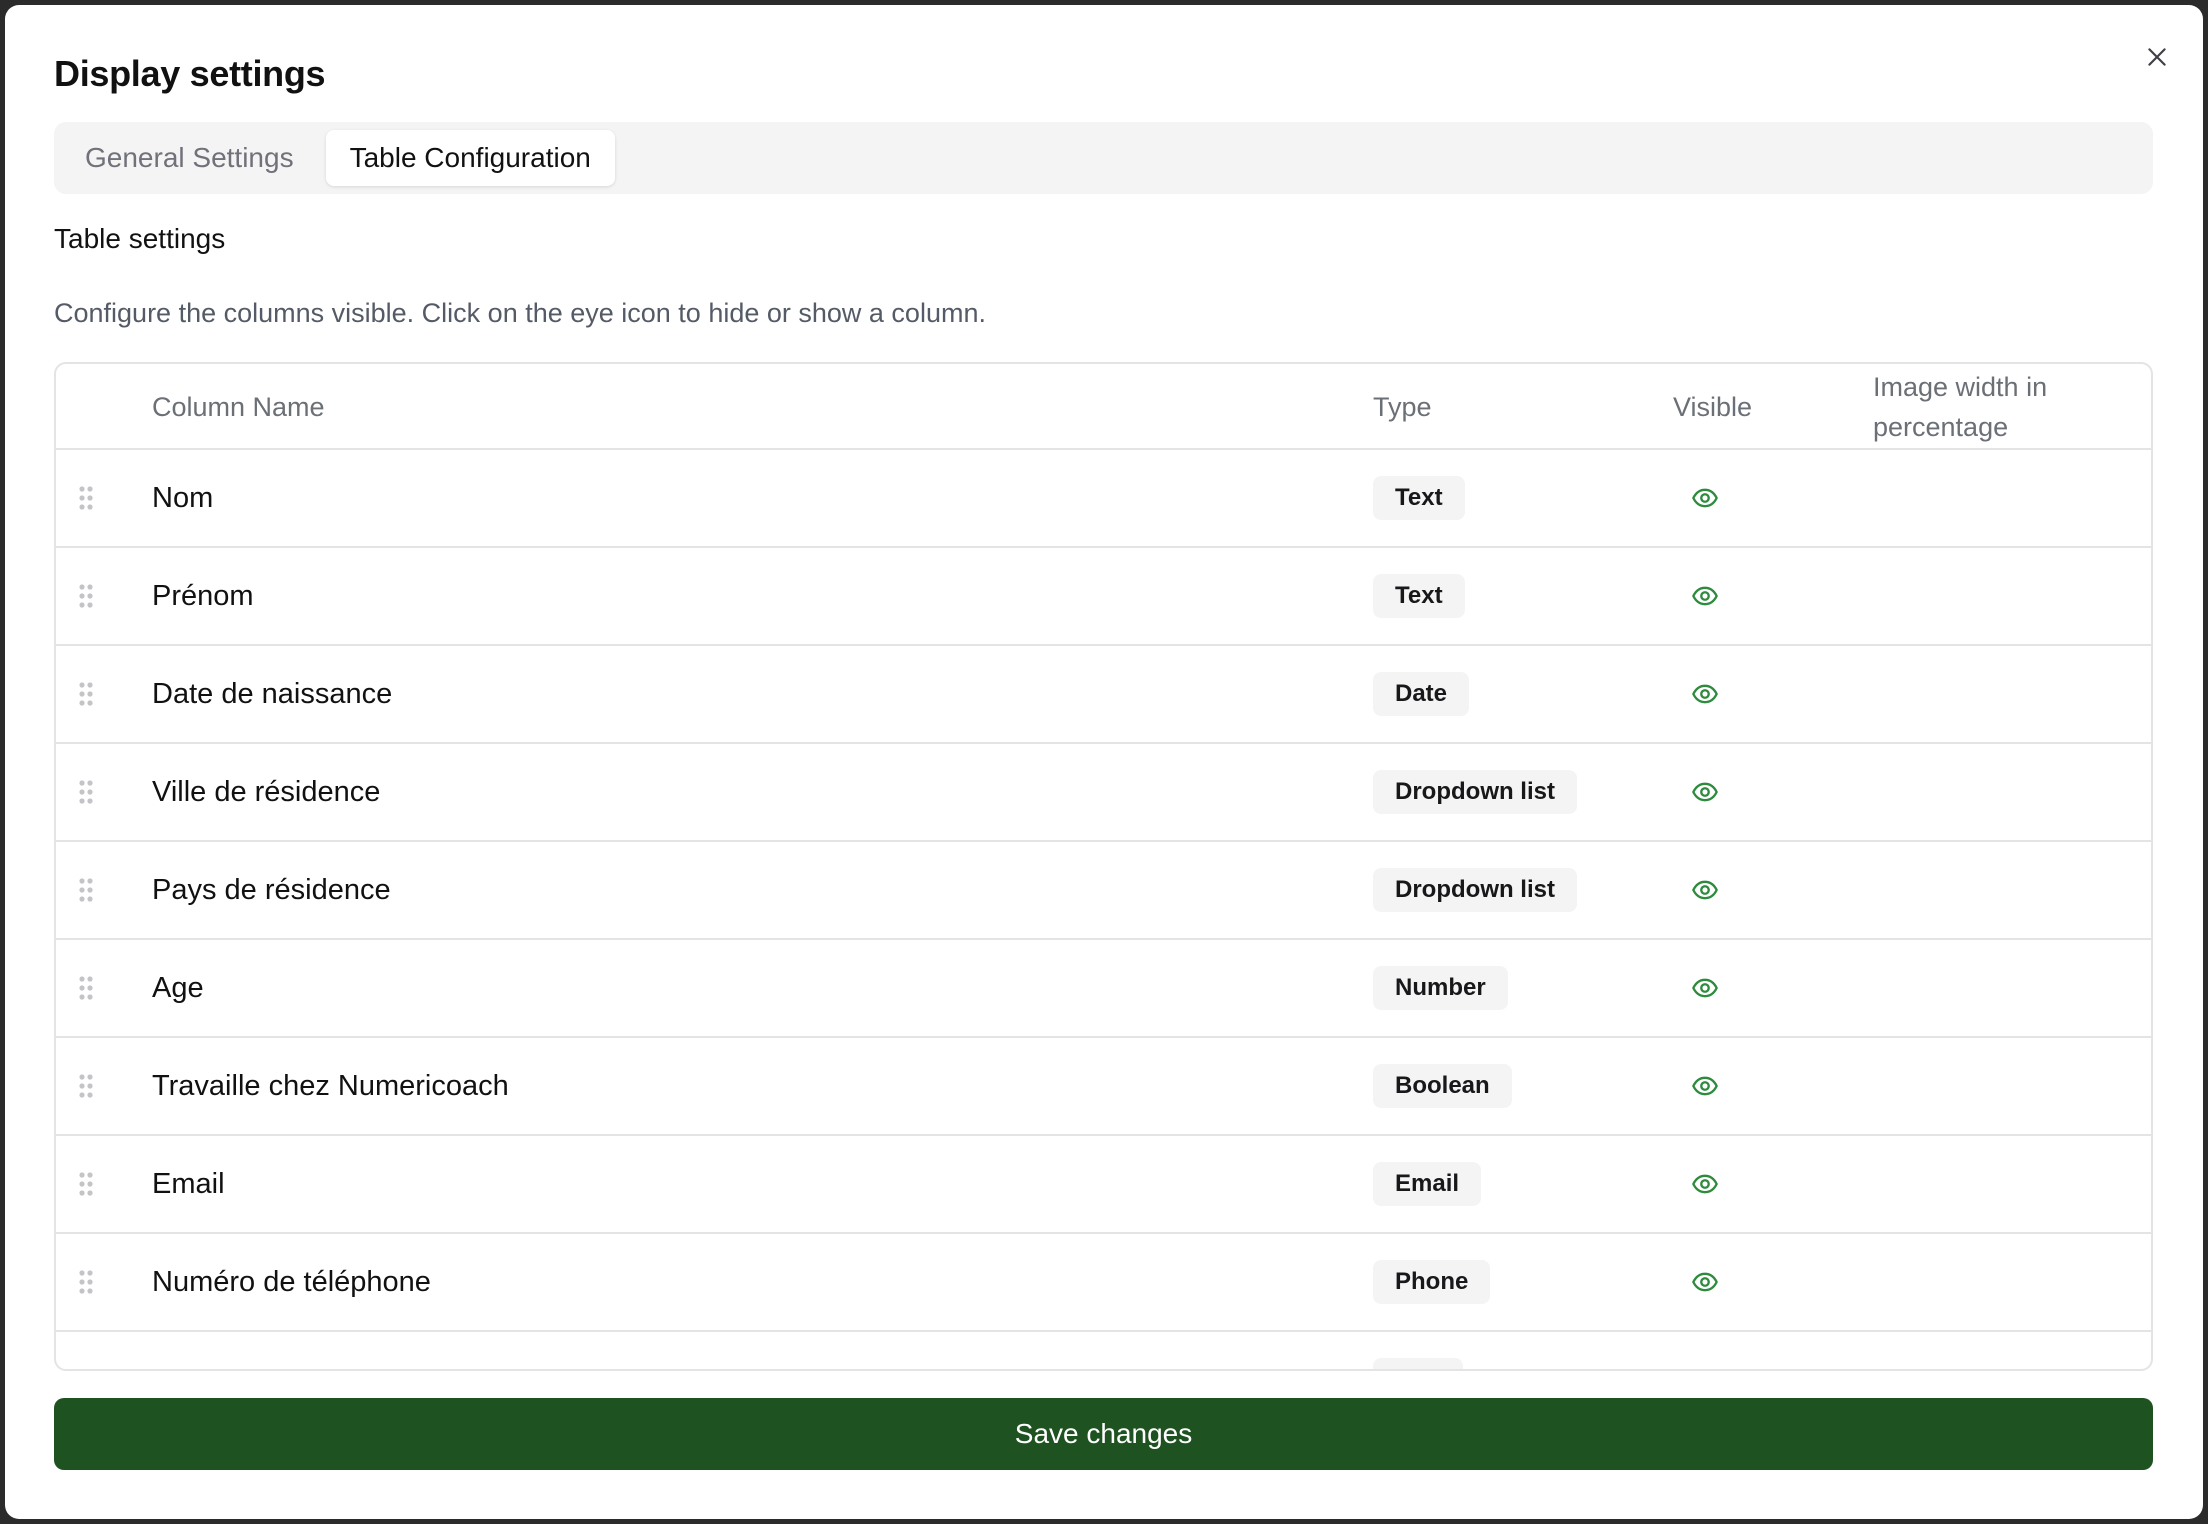 This screenshot has width=2208, height=1524. What do you see at coordinates (266, 791) in the screenshot?
I see `column-name-cell: Ville de résidence` at bounding box center [266, 791].